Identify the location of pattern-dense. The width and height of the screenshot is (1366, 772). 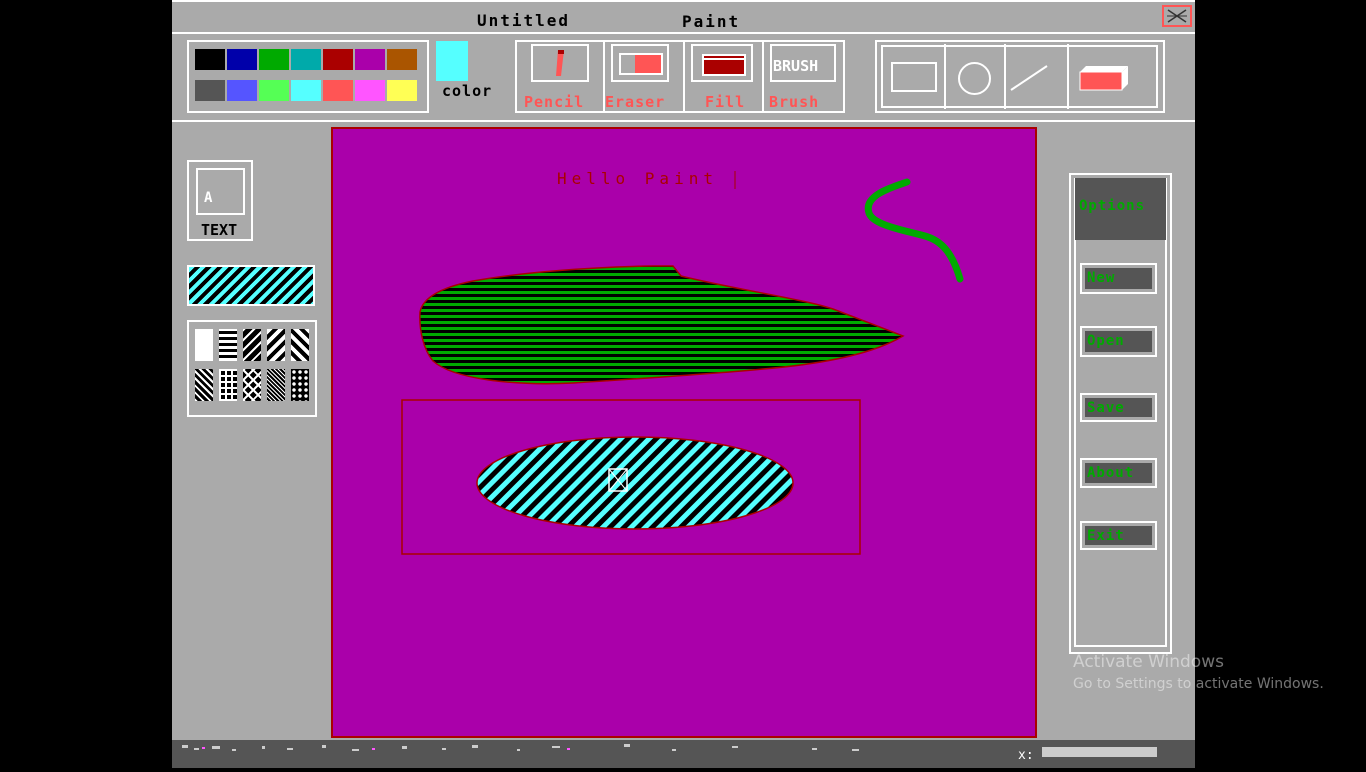
(276, 385).